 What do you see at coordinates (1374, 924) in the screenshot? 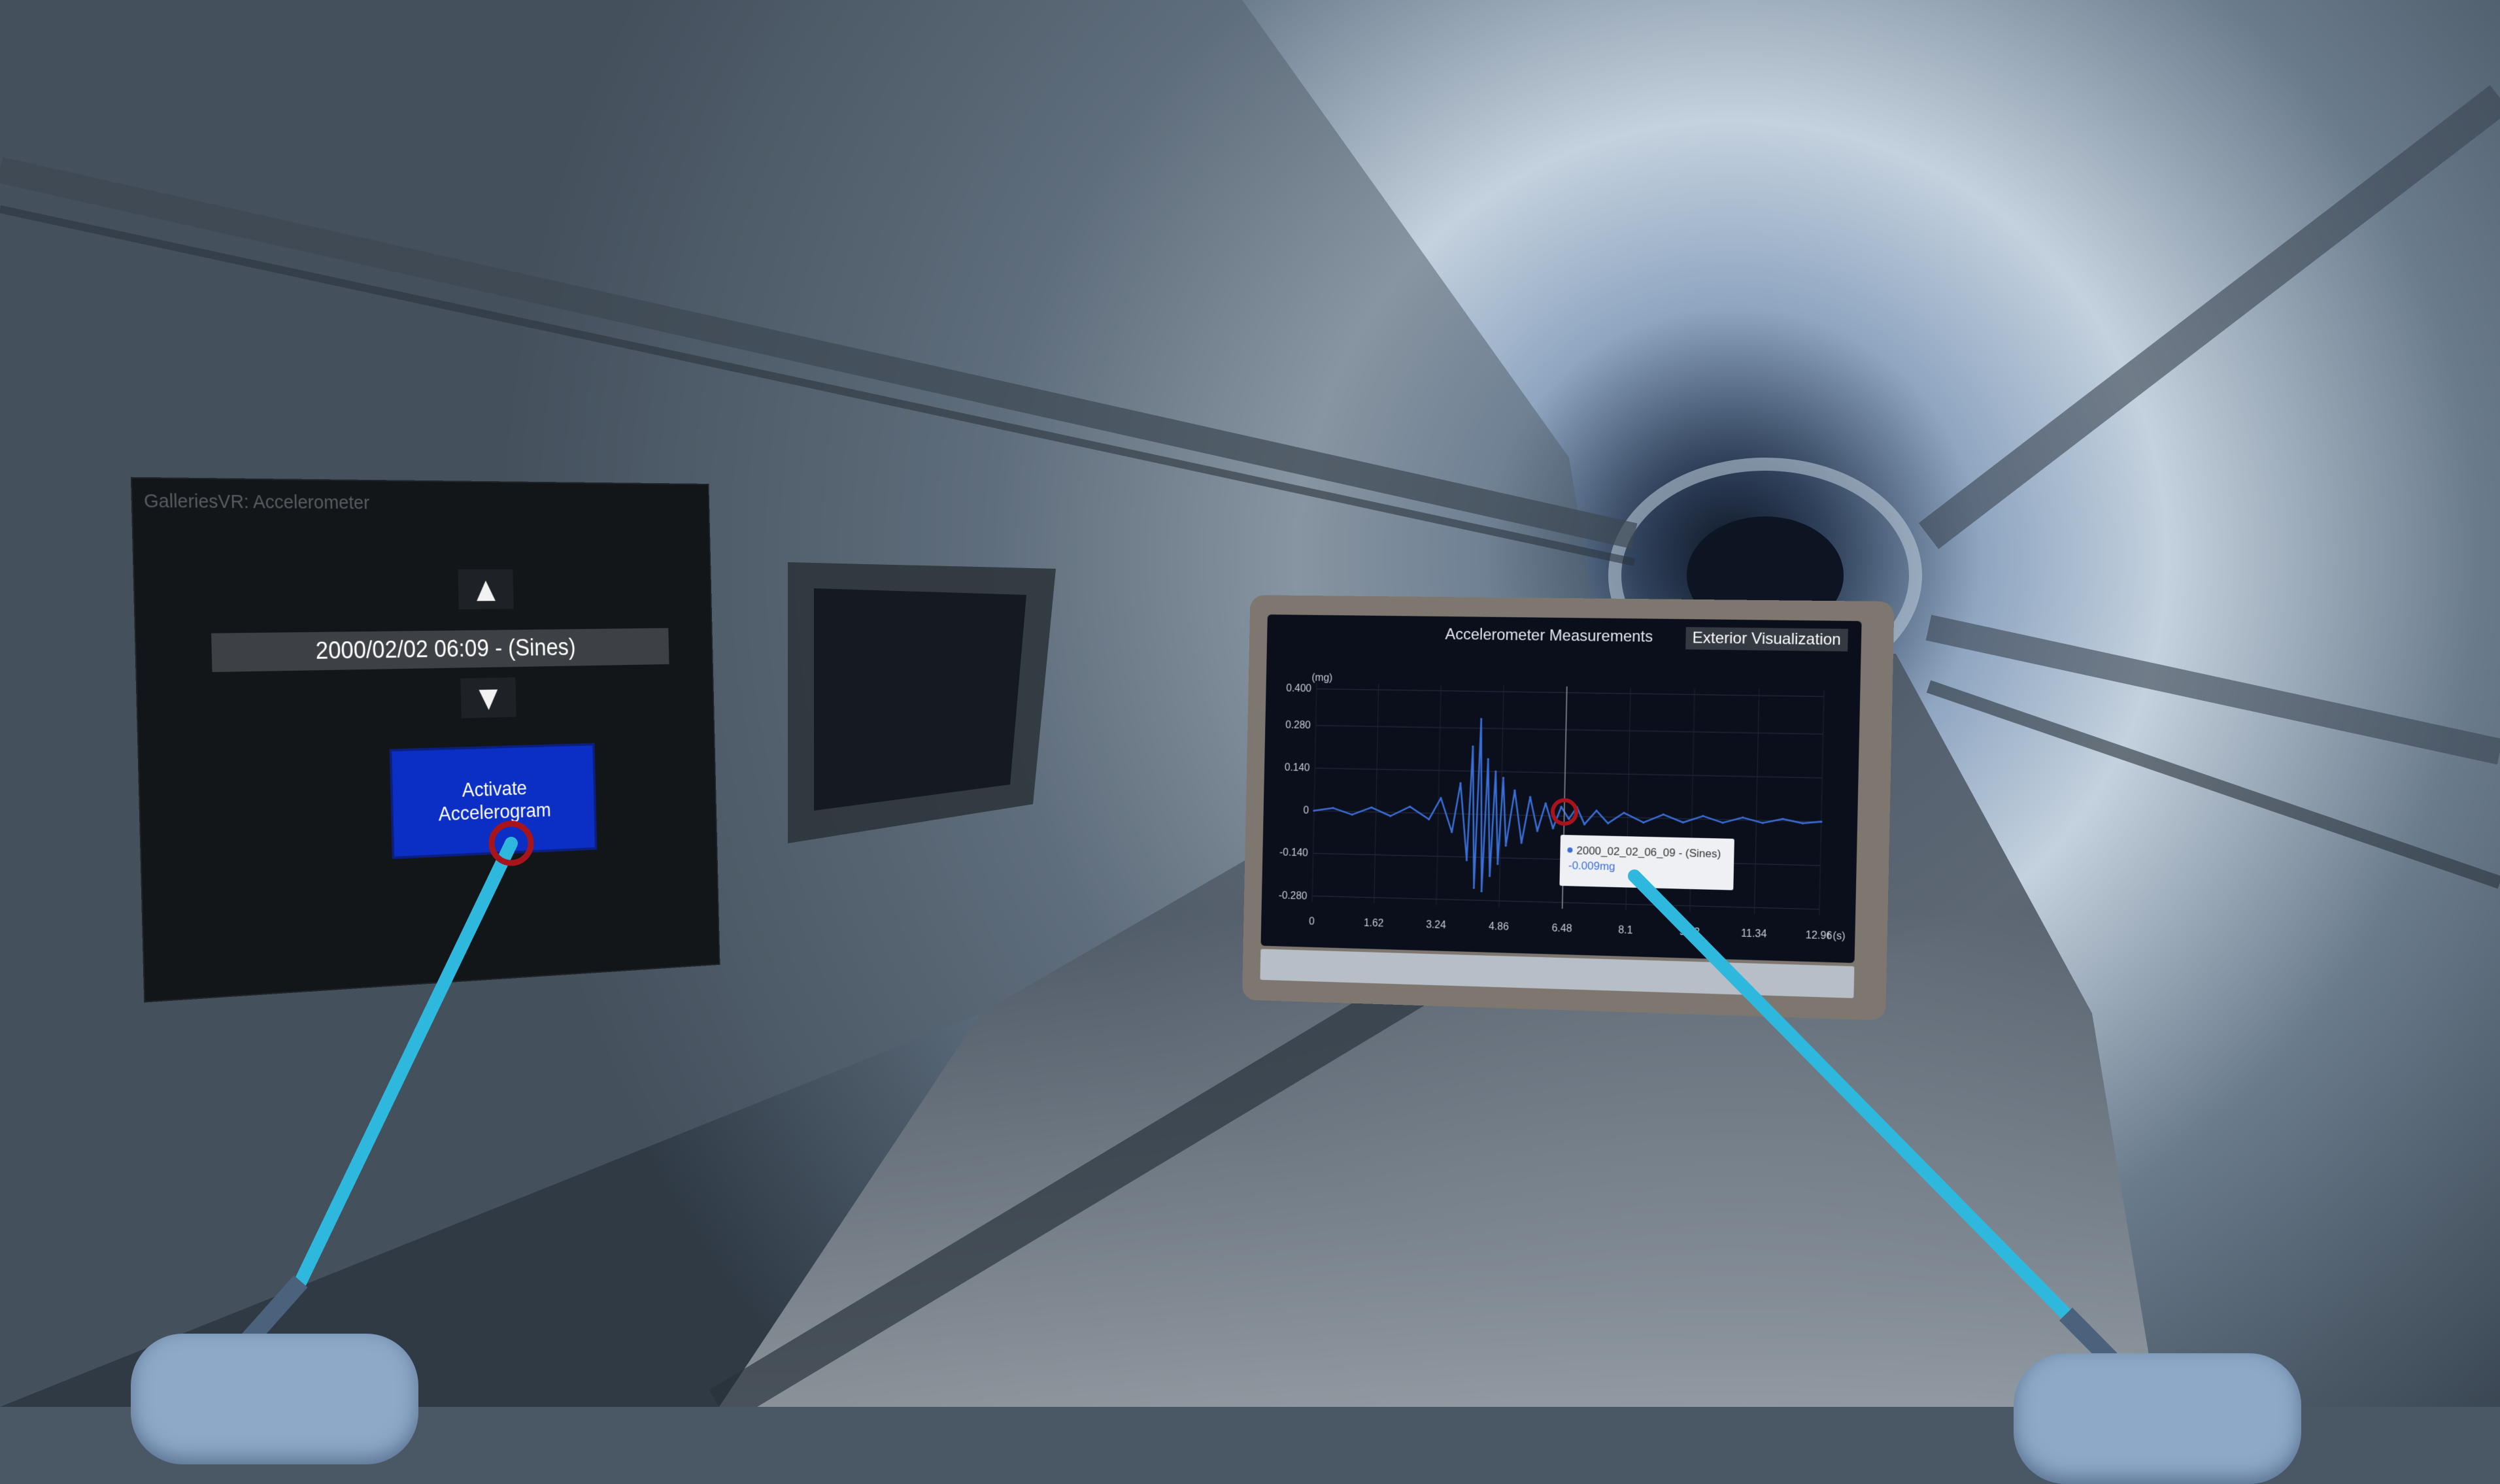
I see `x-tick-label: 1.62` at bounding box center [1374, 924].